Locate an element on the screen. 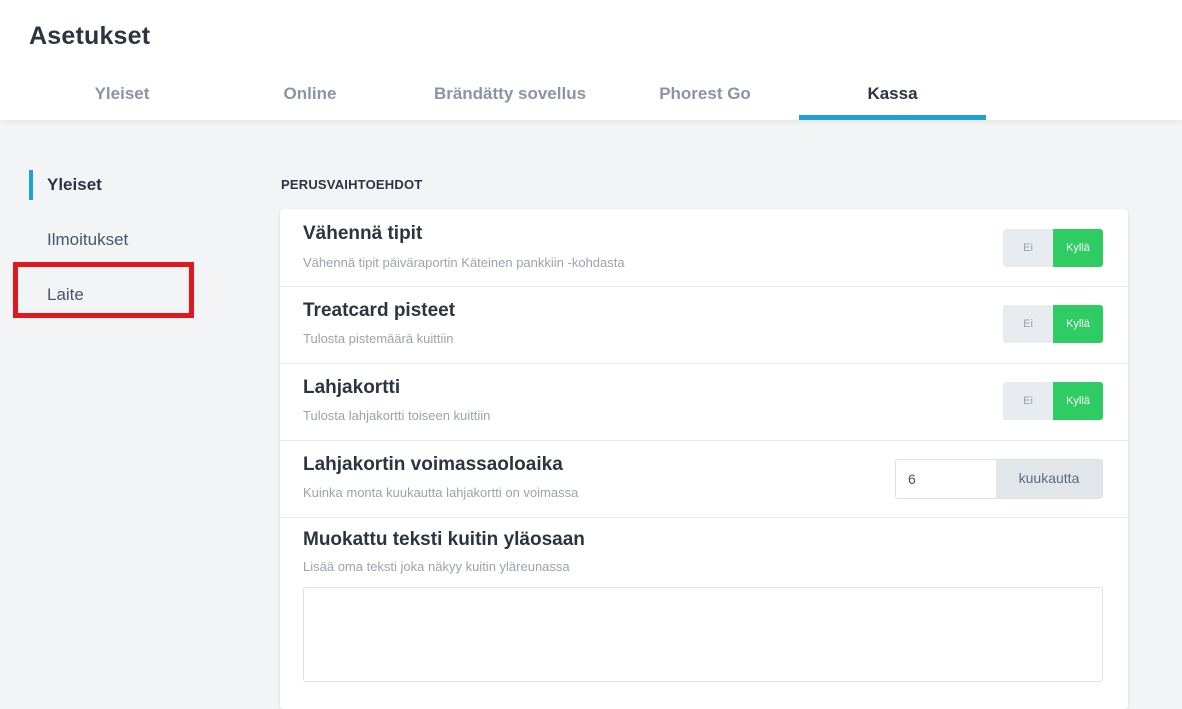 The width and height of the screenshot is (1182, 709). sidebar-item-laite: Laite is located at coordinates (118, 295).